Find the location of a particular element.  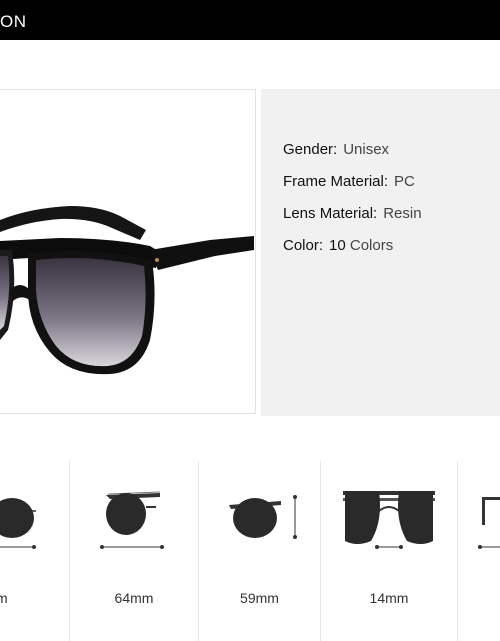

spec-value: PC is located at coordinates (404, 181).